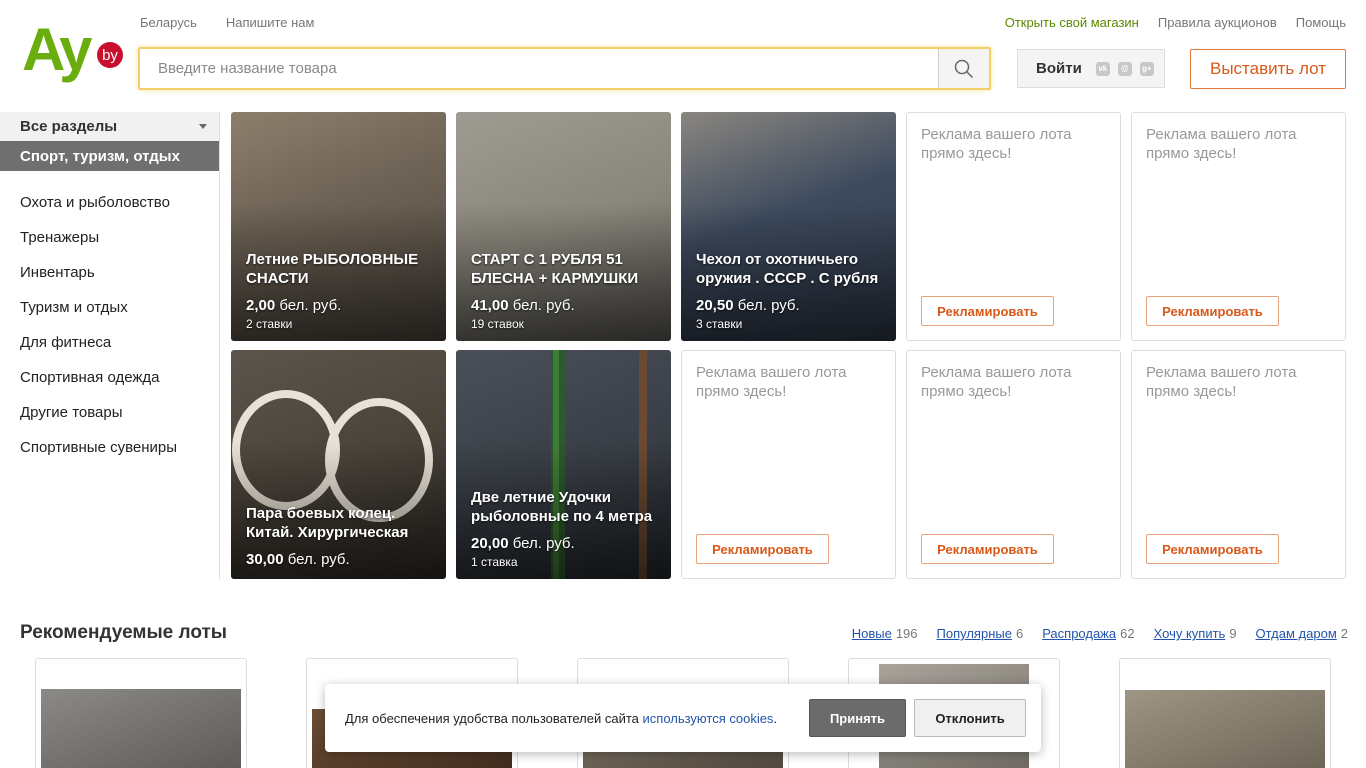 This screenshot has height=768, width=1366. What do you see at coordinates (970, 718) in the screenshot?
I see `decline-cookies-button: Отклонить` at bounding box center [970, 718].